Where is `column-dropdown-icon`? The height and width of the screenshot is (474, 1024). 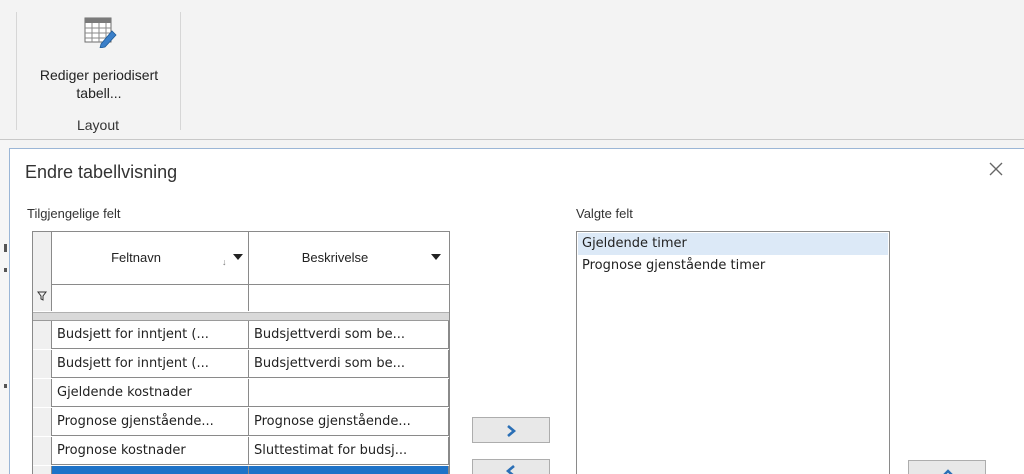 column-dropdown-icon is located at coordinates (436, 257).